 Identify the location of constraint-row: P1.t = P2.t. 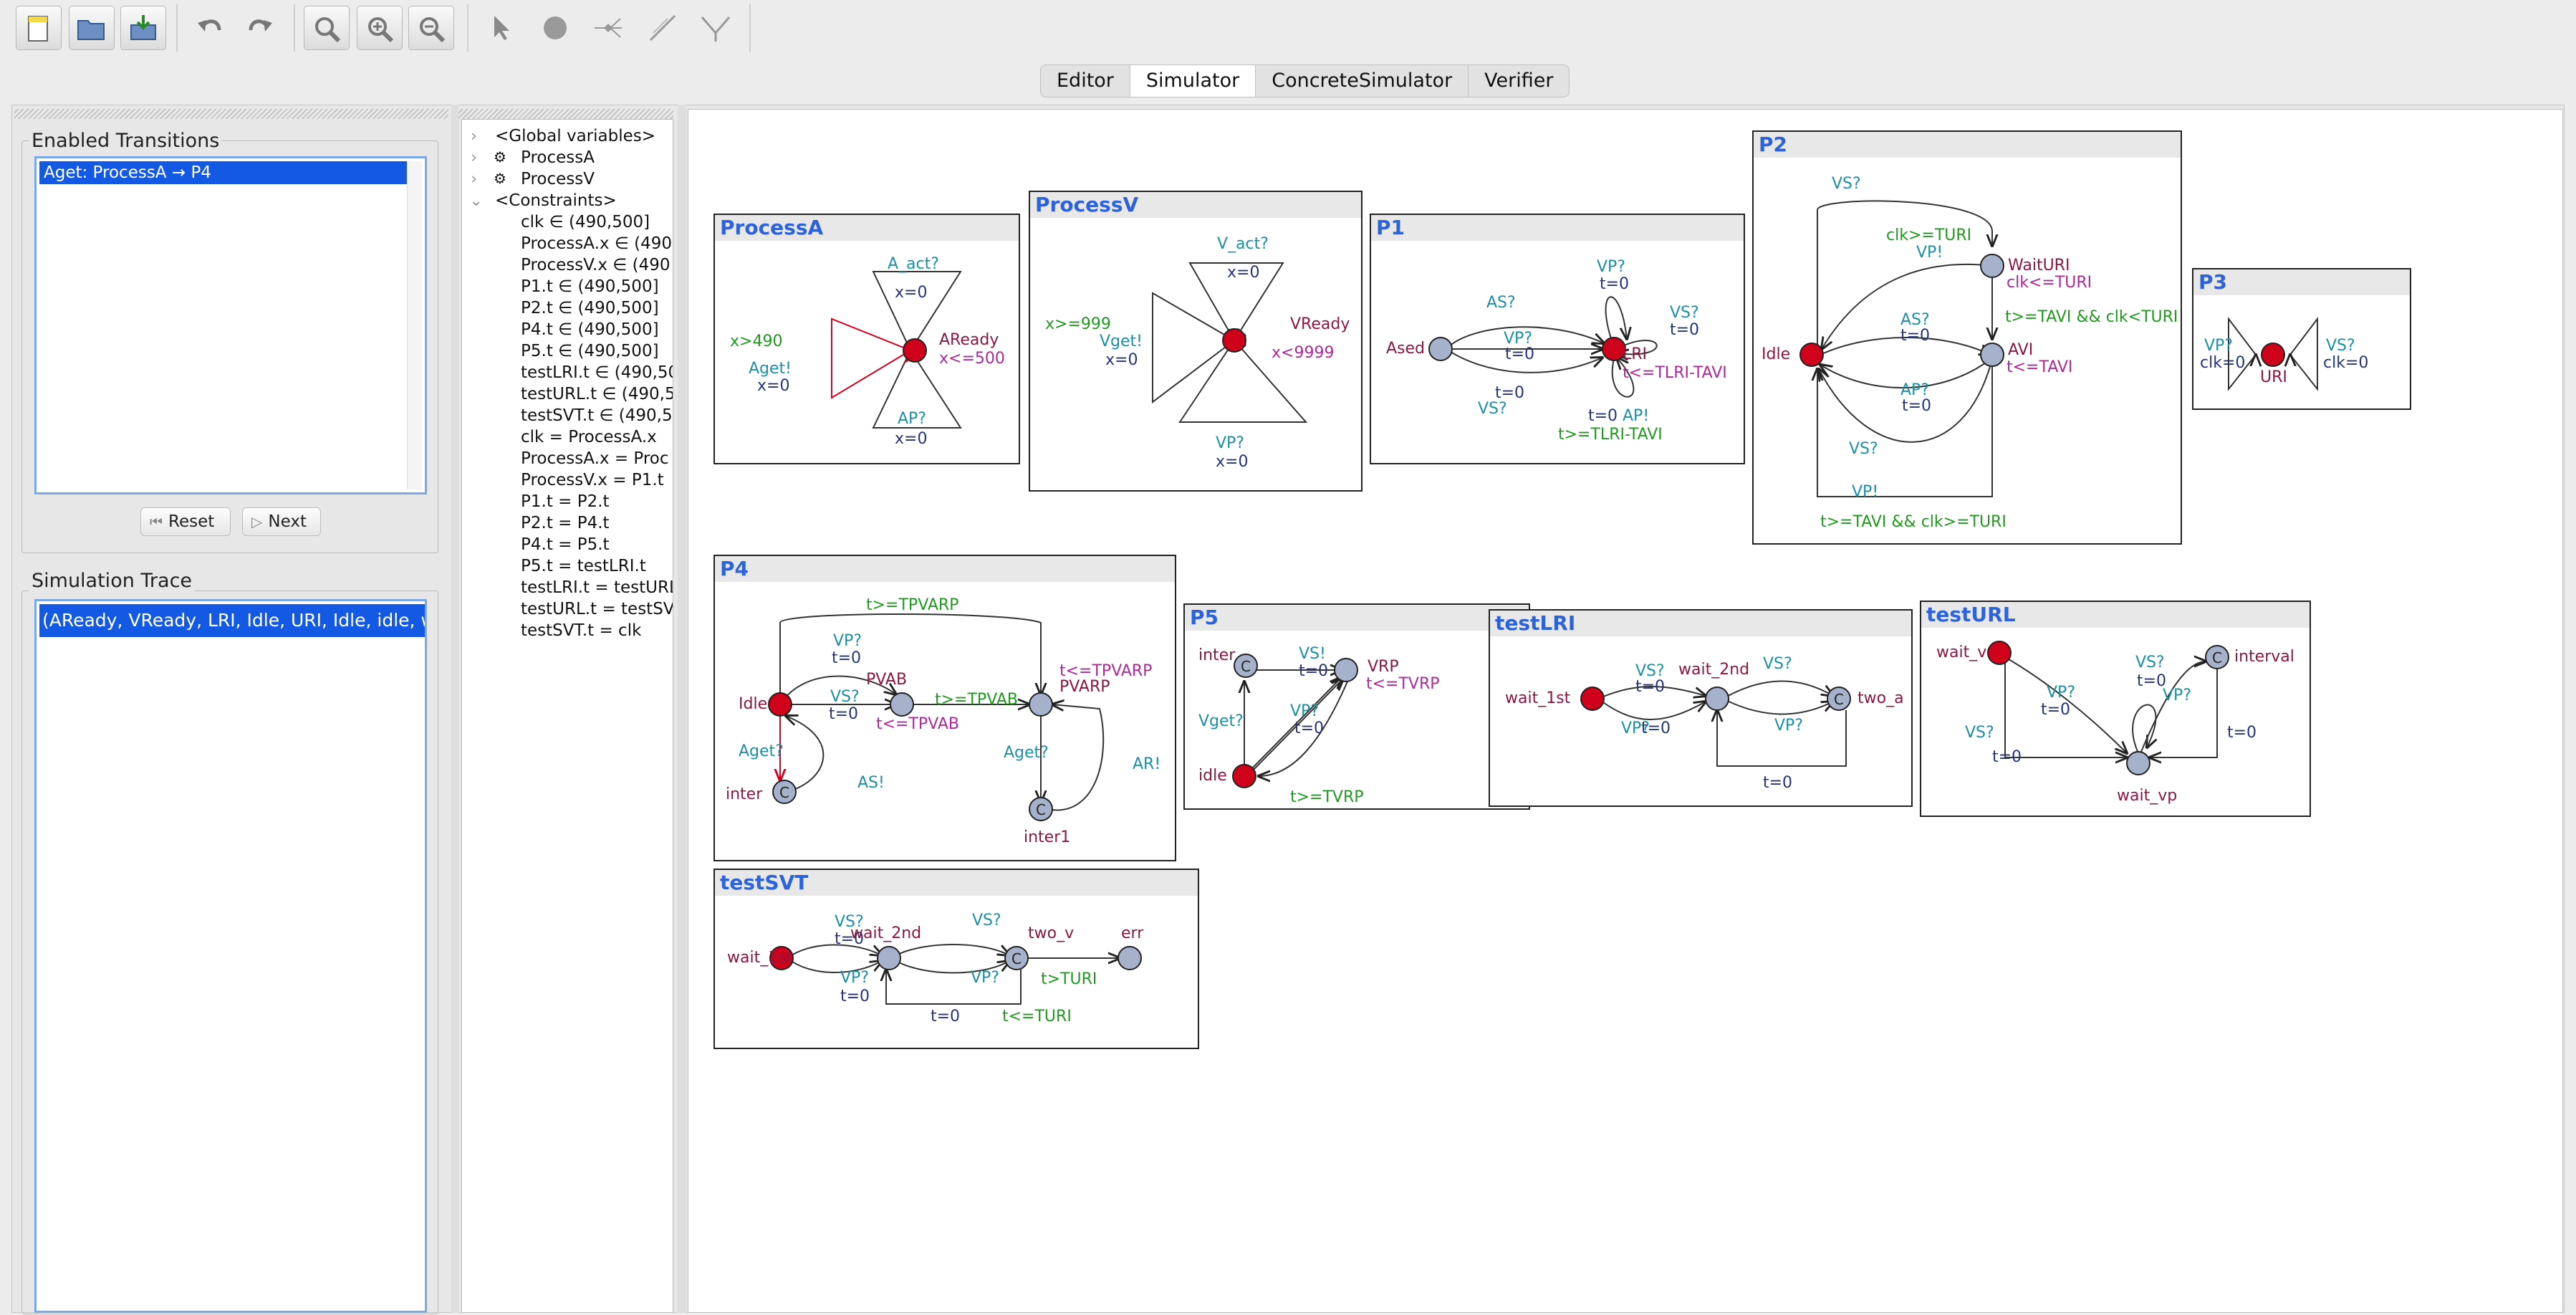
(565, 502).